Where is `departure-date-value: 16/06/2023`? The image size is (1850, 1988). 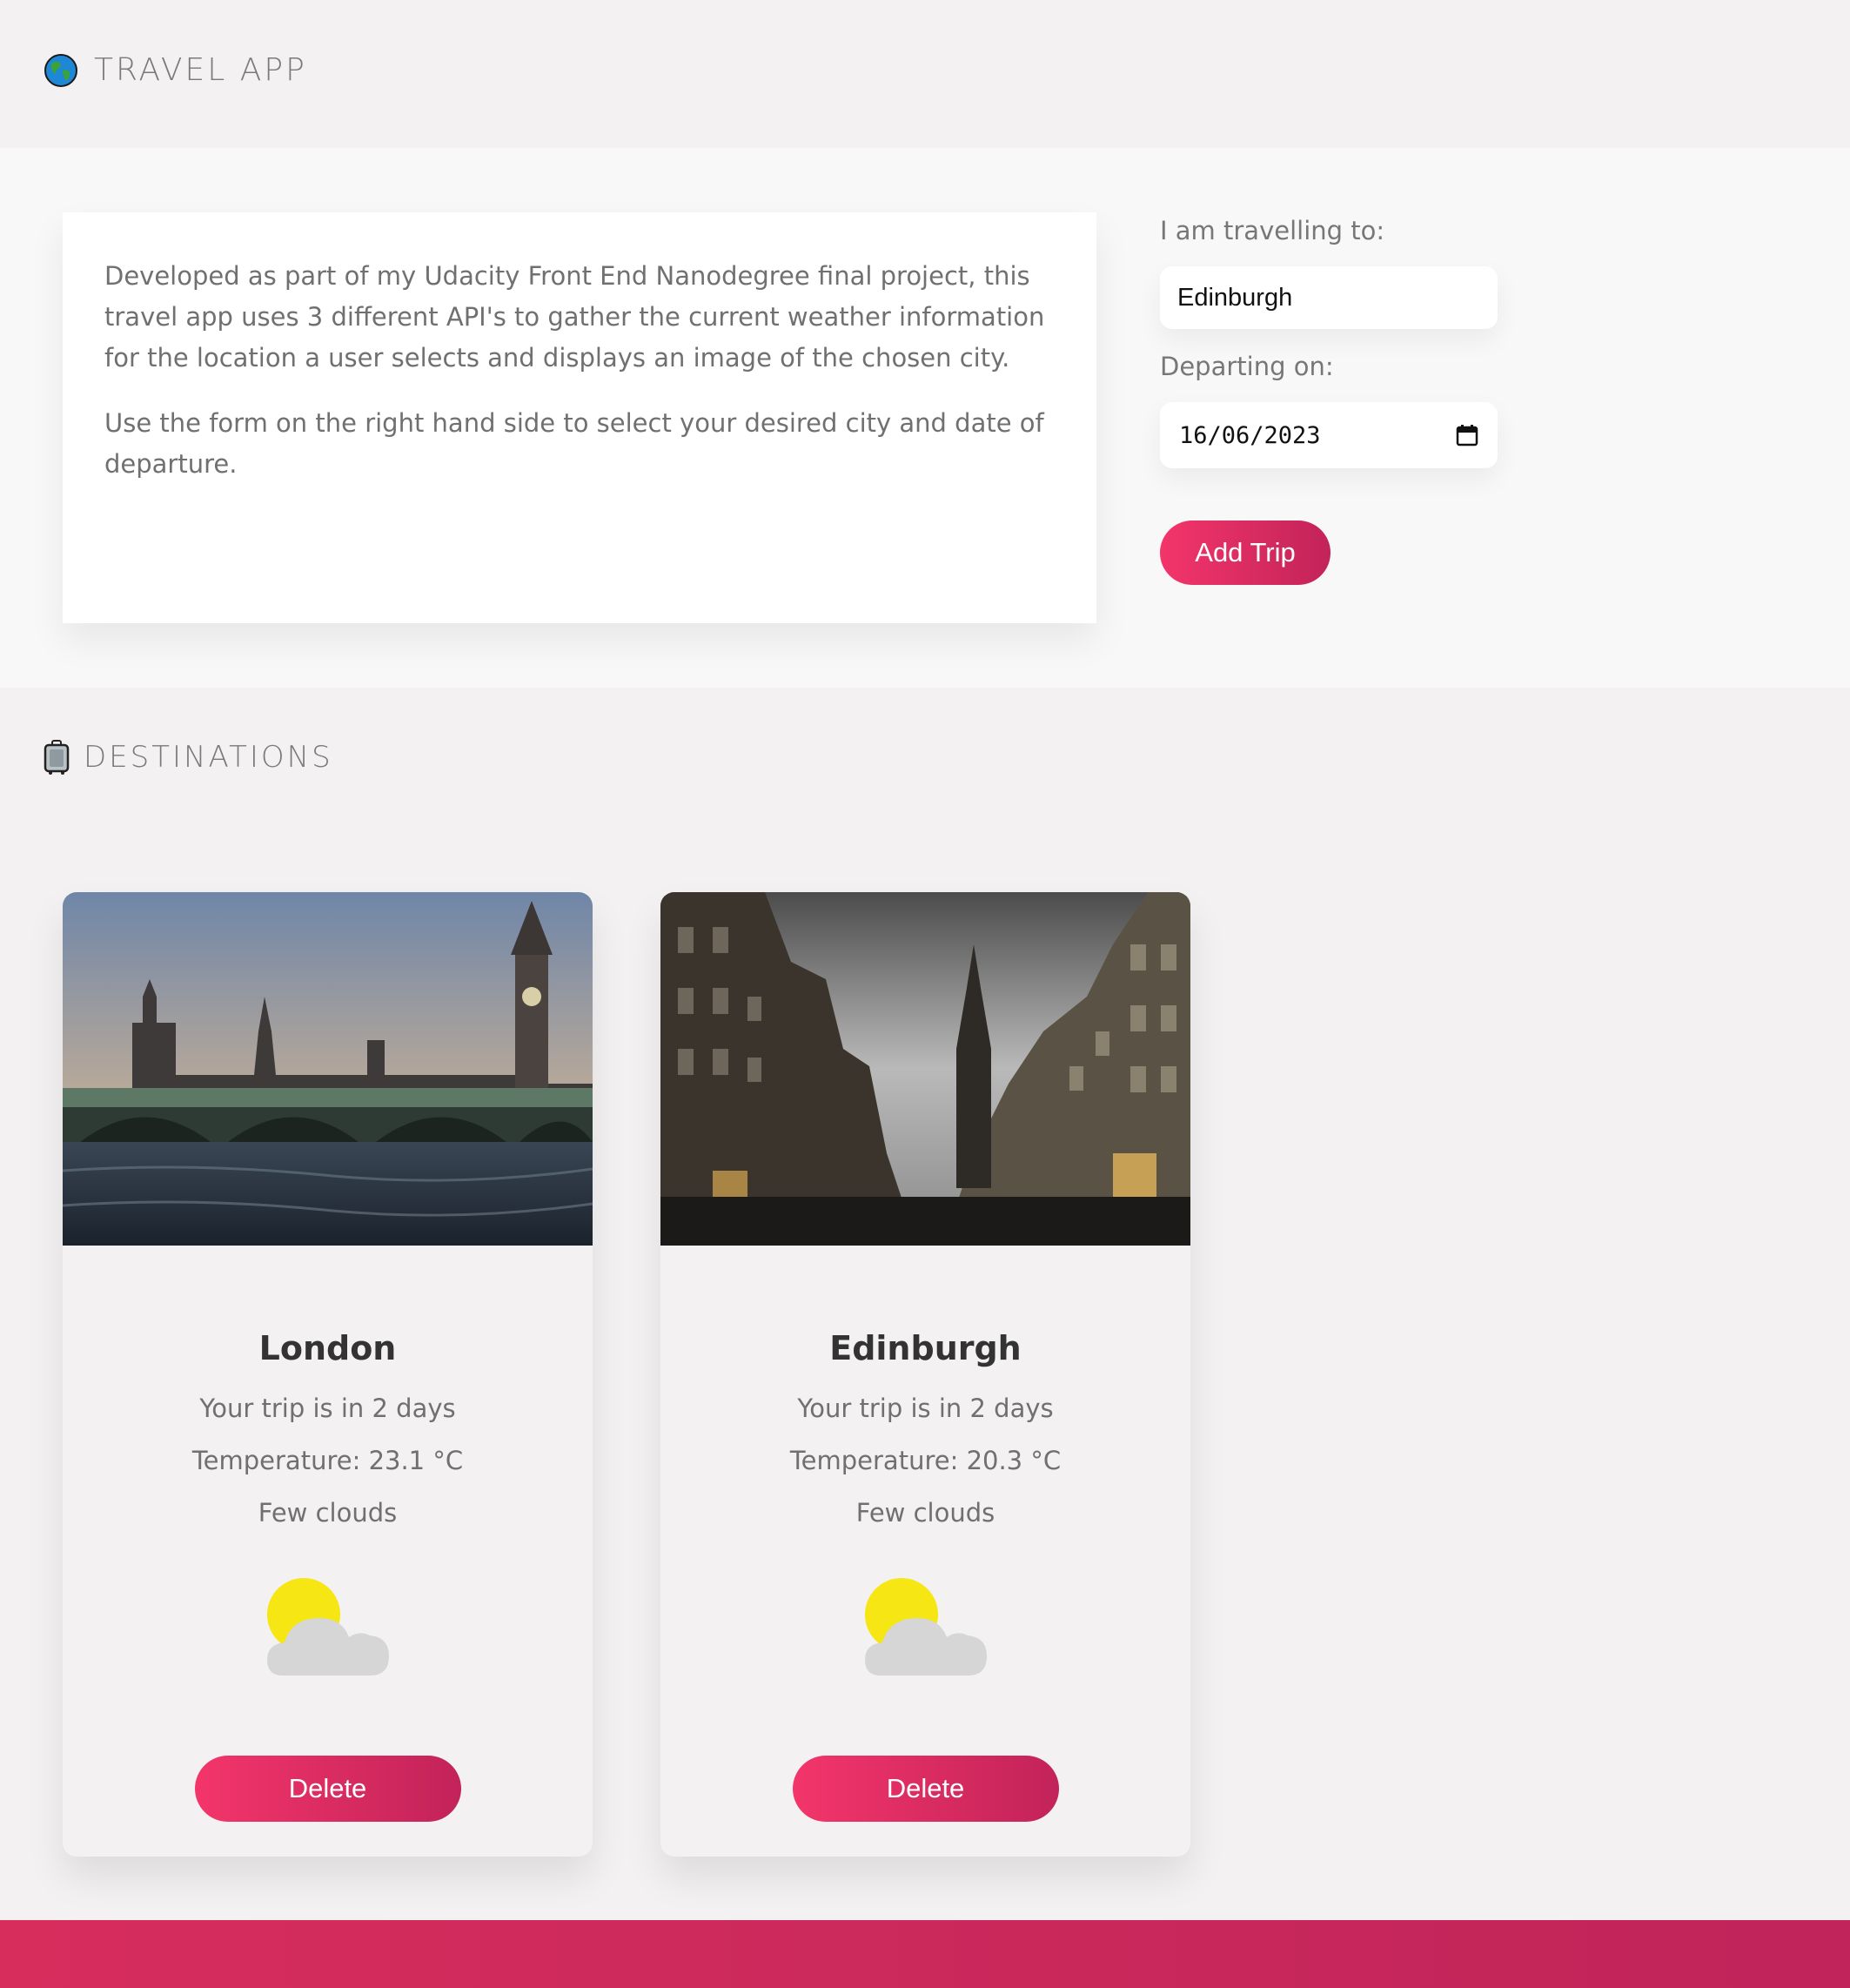
departure-date-value: 16/06/2023 is located at coordinates (1250, 435).